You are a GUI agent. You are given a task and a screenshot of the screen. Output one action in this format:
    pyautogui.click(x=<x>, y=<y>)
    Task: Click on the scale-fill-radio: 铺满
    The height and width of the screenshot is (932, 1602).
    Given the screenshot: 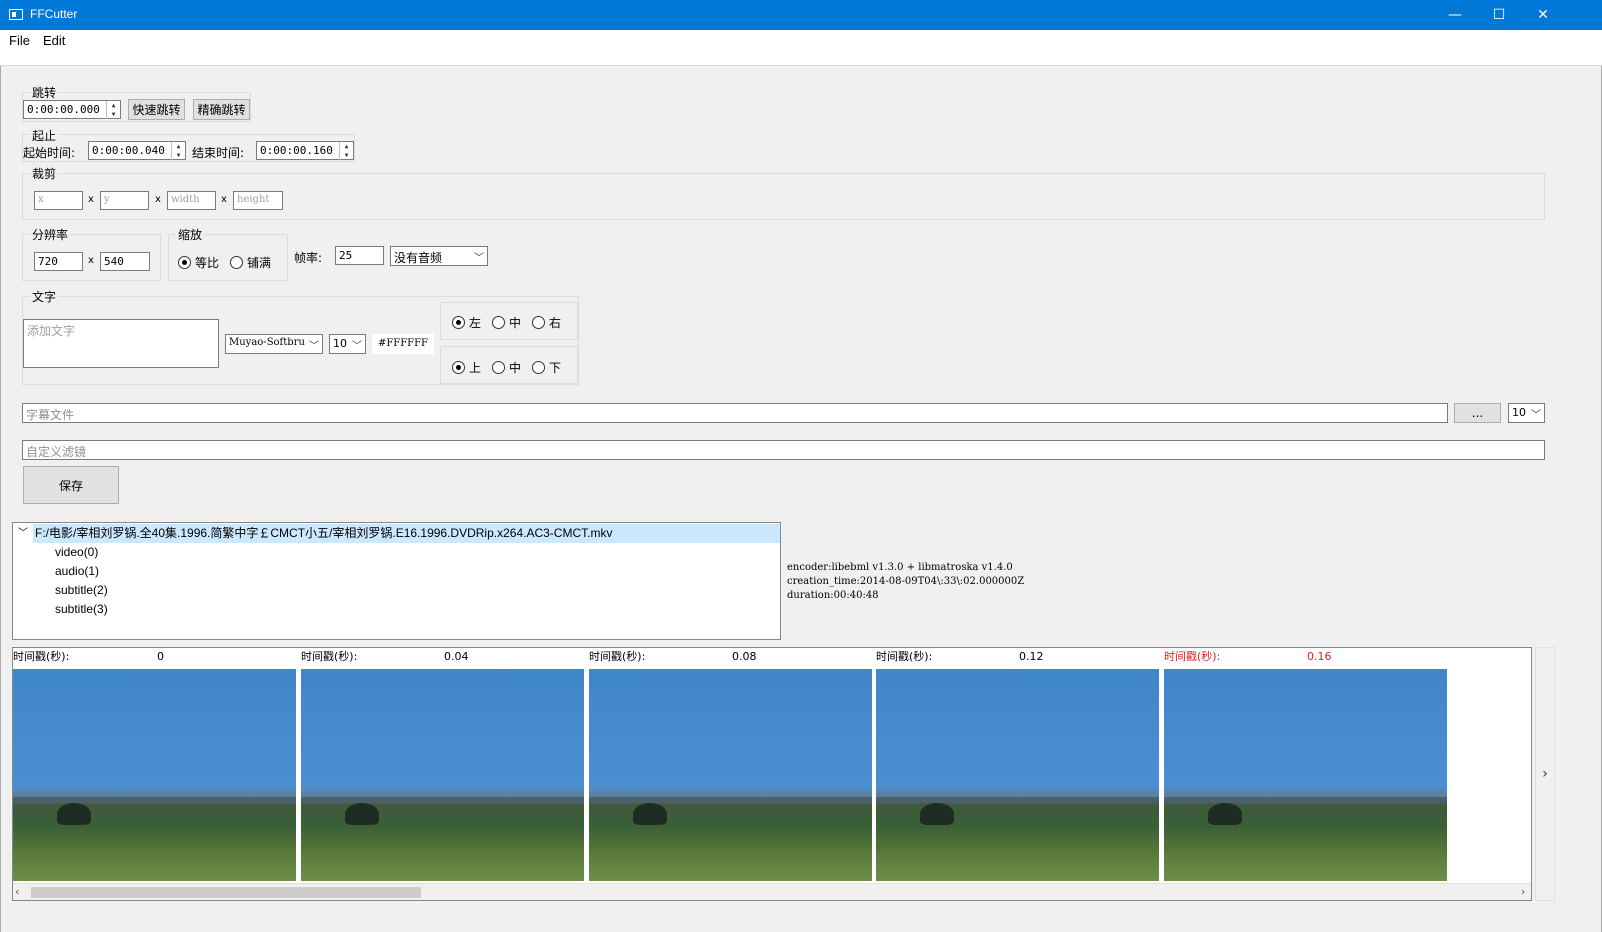 What is the action you would take?
    pyautogui.click(x=250, y=262)
    